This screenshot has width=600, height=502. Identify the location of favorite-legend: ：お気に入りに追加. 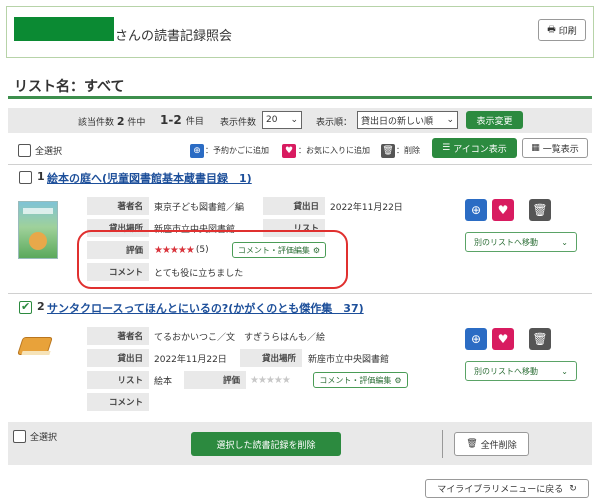
(334, 150).